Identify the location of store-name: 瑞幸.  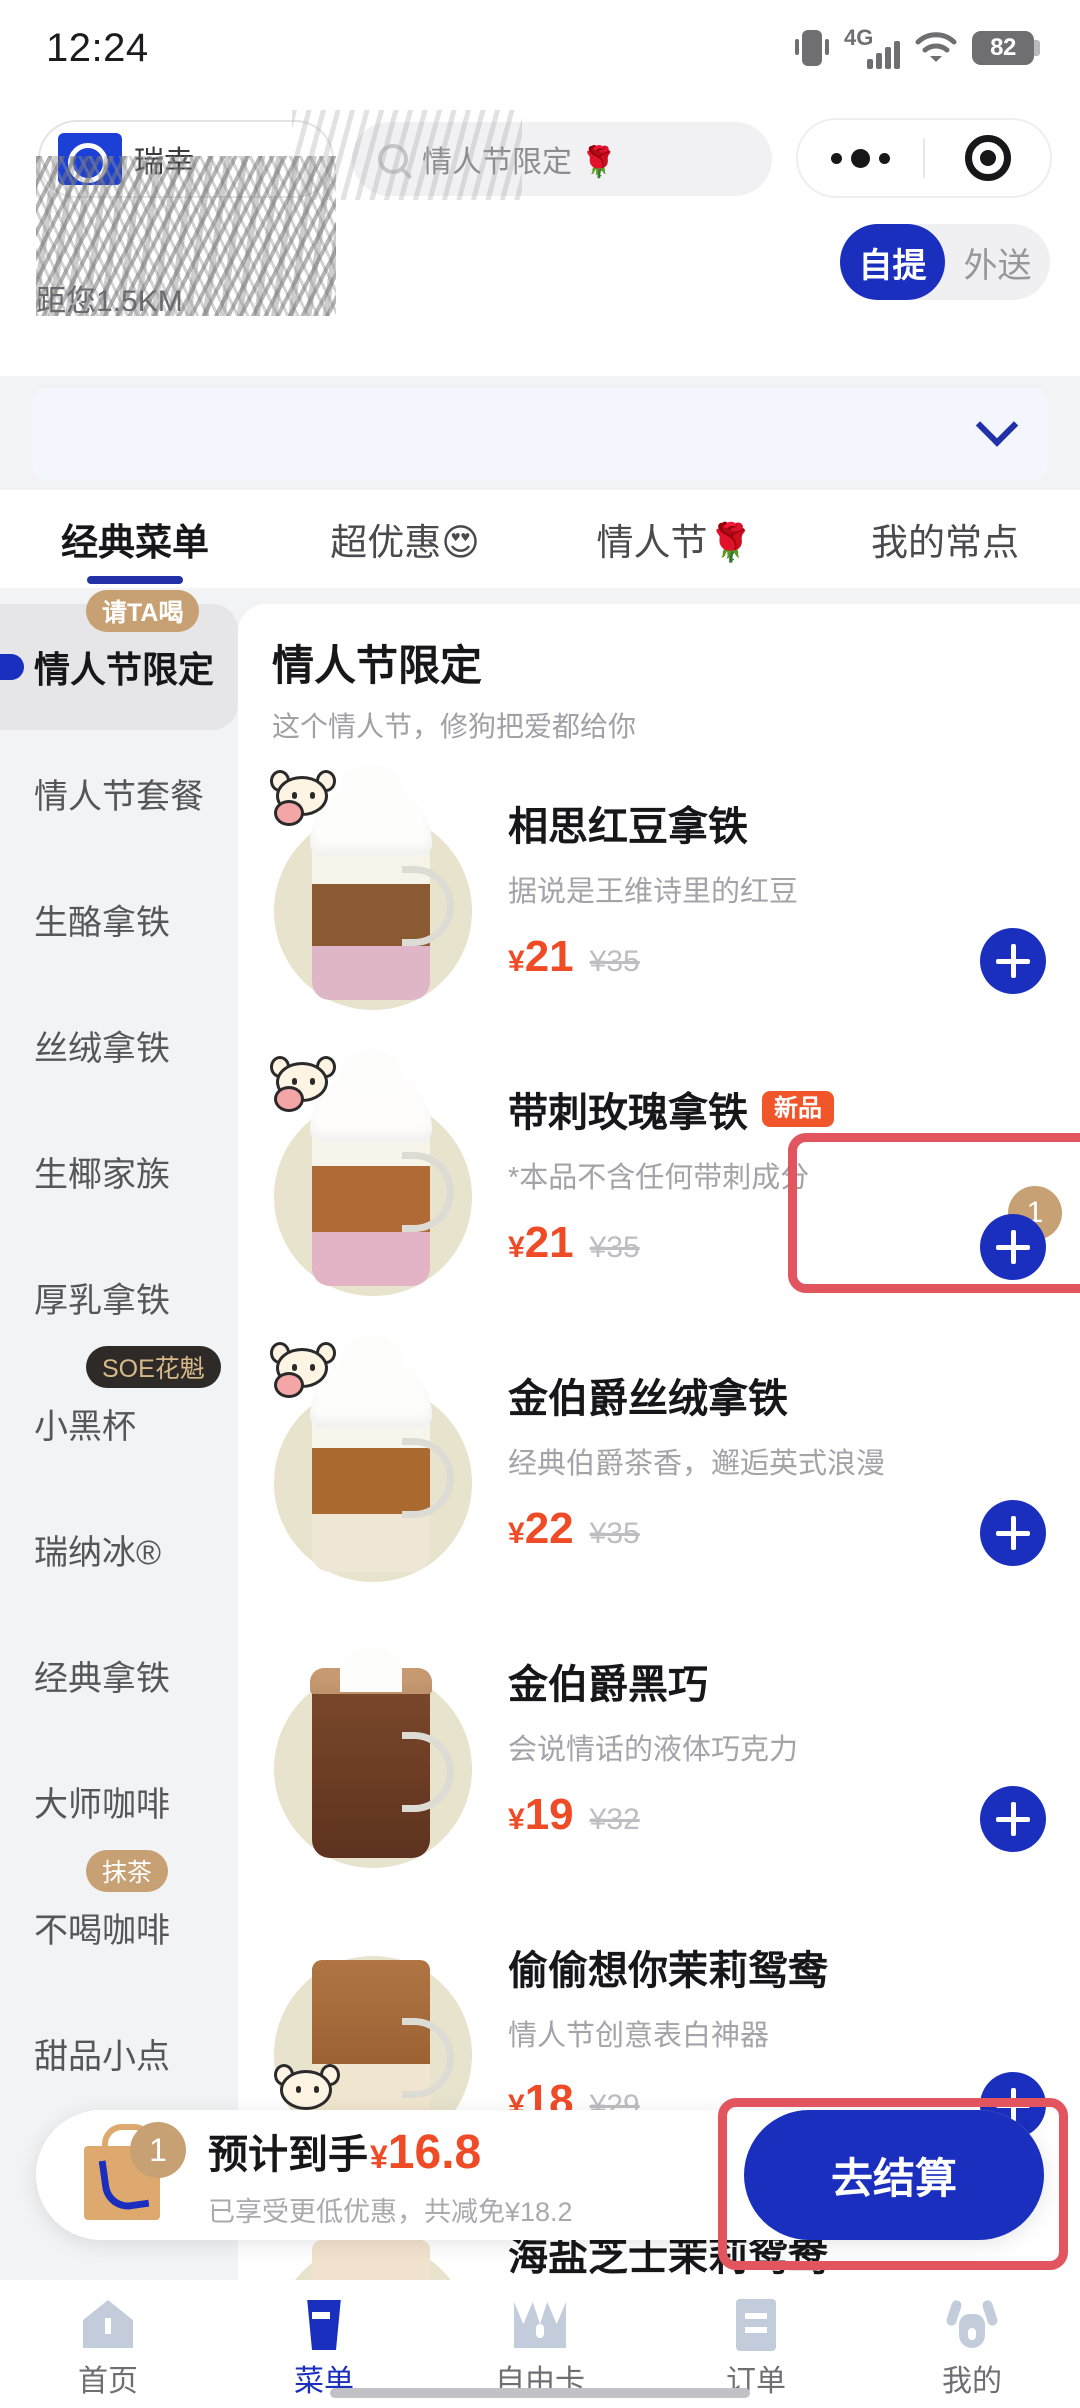
(164, 162).